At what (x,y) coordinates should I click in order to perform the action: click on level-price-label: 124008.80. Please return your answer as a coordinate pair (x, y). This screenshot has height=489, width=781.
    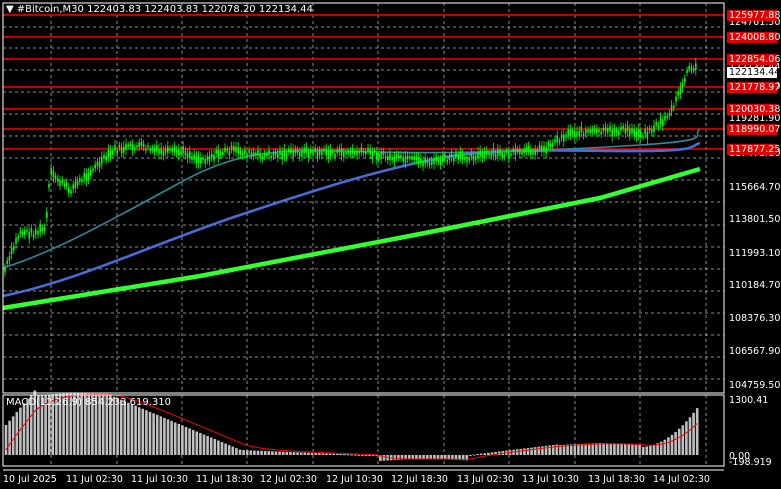
    Looking at the image, I should click on (754, 37).